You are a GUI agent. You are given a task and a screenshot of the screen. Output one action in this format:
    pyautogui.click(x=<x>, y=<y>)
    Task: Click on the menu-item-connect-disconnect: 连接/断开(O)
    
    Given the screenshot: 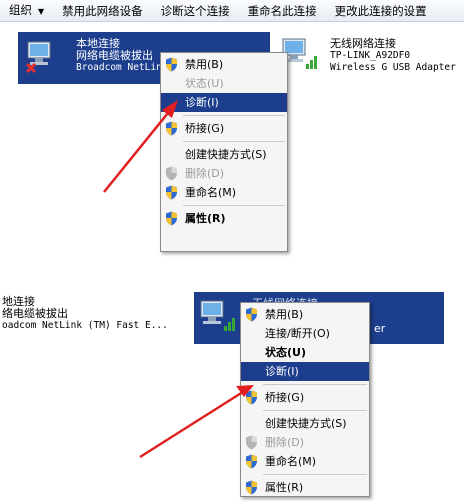 What is the action you would take?
    pyautogui.click(x=305, y=333)
    